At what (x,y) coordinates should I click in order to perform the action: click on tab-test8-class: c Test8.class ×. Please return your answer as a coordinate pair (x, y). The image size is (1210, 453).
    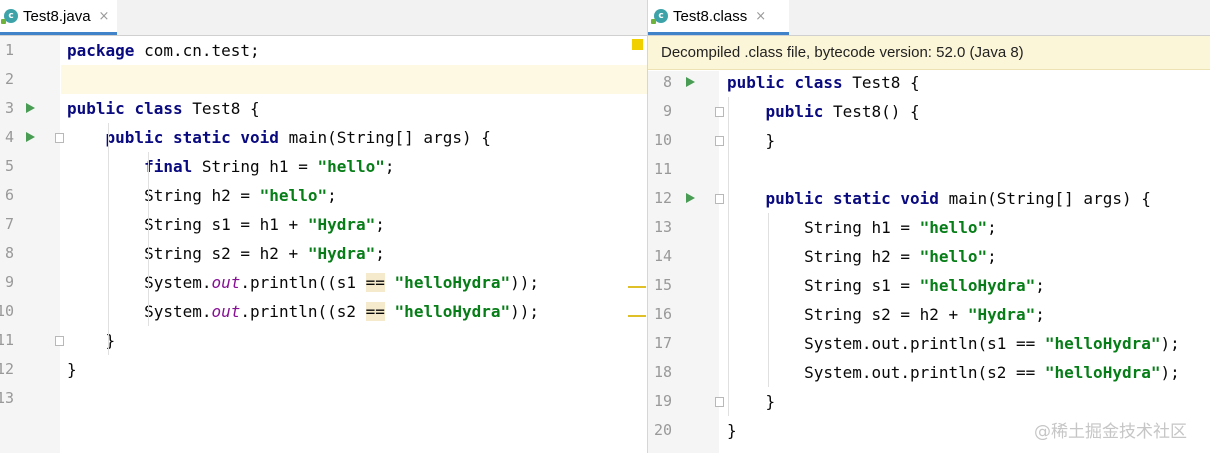
    Looking at the image, I should click on (718, 17).